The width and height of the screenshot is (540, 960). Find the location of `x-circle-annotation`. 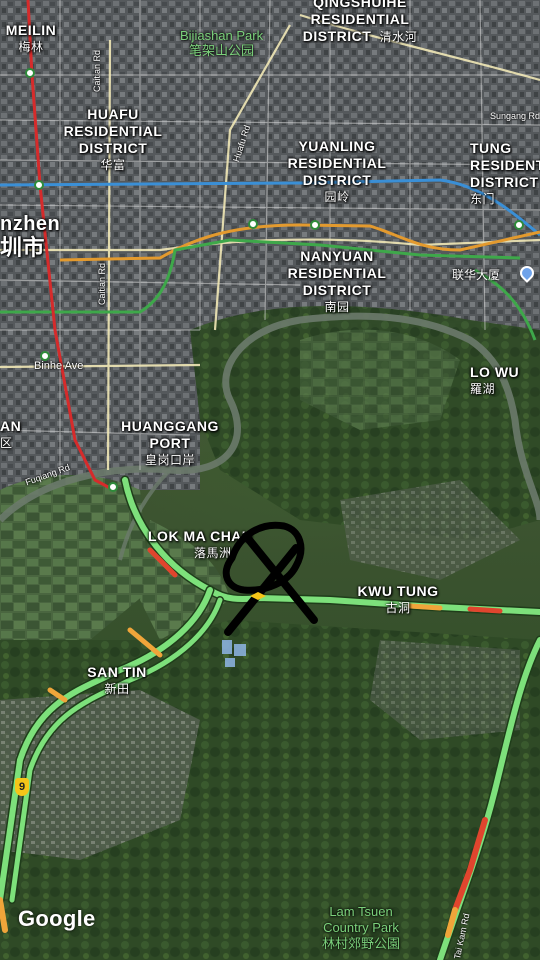

x-circle-annotation is located at coordinates (270, 578).